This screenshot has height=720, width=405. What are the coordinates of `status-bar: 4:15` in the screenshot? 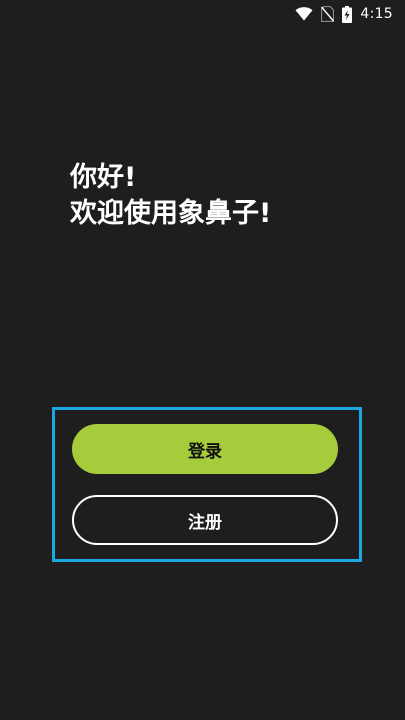 It's located at (202, 14).